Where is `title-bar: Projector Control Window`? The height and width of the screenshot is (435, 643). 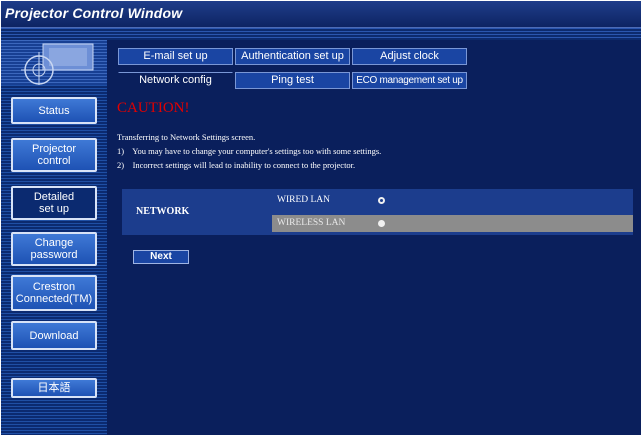
title-bar: Projector Control Window is located at coordinates (321, 14).